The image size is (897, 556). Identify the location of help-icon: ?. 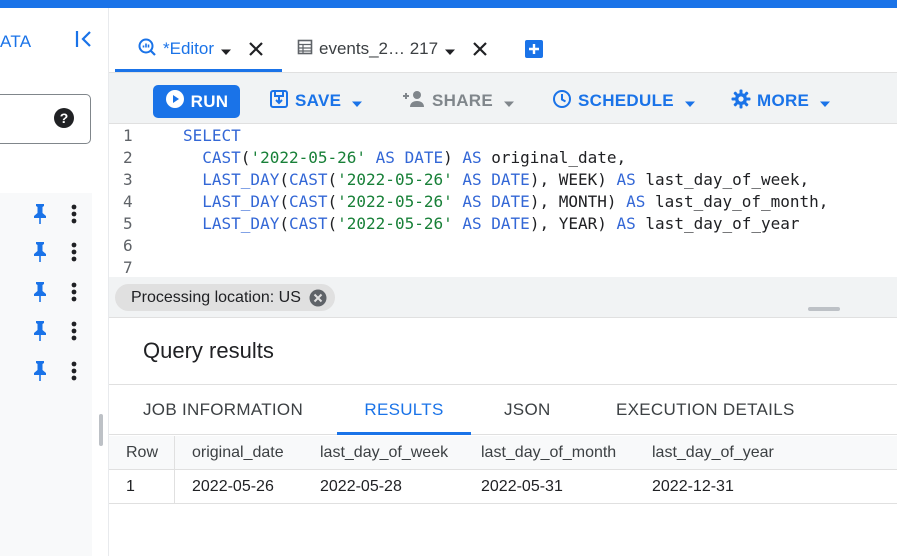
(64, 118).